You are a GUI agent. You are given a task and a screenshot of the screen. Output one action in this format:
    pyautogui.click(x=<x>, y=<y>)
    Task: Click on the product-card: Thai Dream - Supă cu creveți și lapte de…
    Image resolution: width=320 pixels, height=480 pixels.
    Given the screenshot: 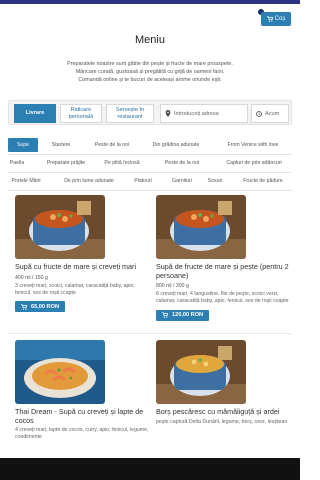 What is the action you would take?
    pyautogui.click(x=82, y=390)
    